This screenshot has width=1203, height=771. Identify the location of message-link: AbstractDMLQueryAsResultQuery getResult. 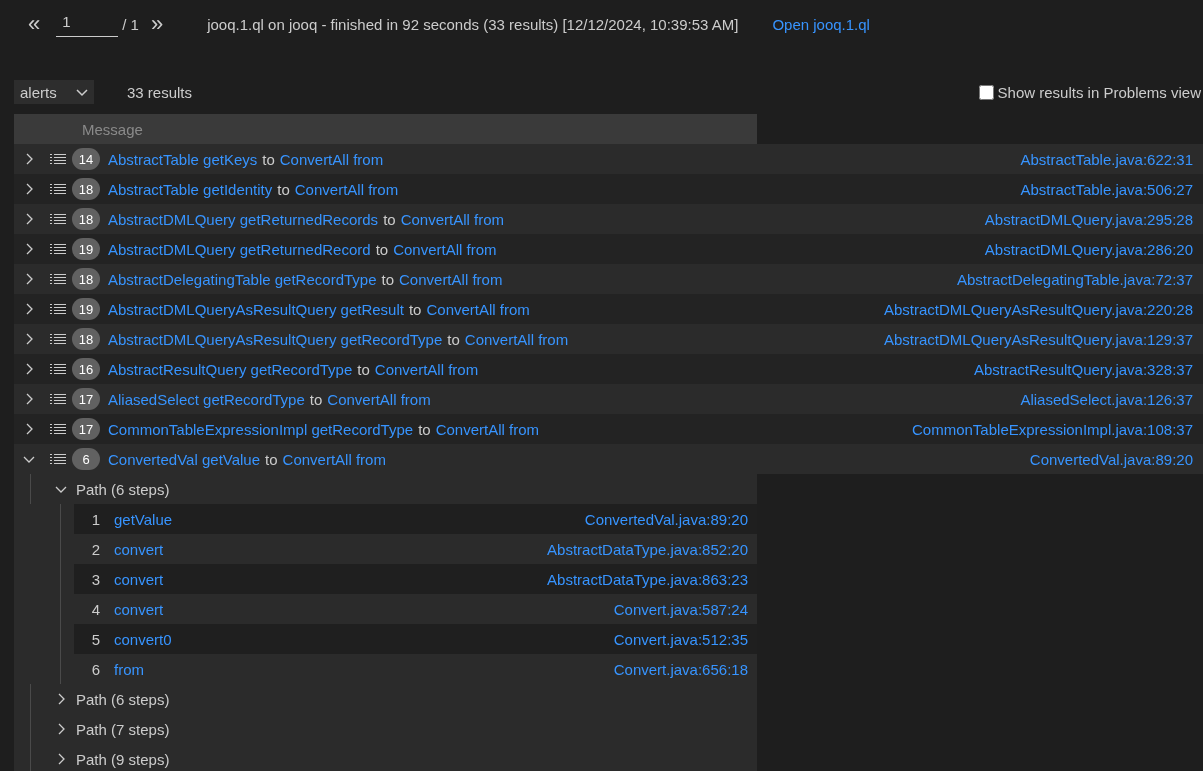
(256, 309).